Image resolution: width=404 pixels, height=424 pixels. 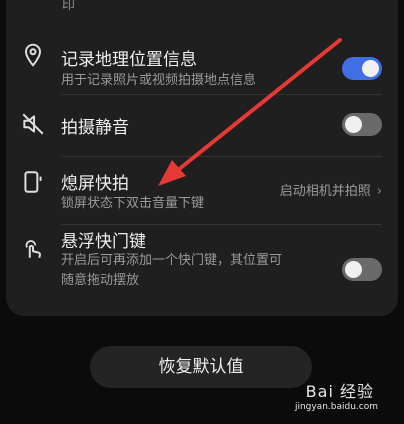 What do you see at coordinates (103, 242) in the screenshot?
I see `row-title: 悬浮快门键` at bounding box center [103, 242].